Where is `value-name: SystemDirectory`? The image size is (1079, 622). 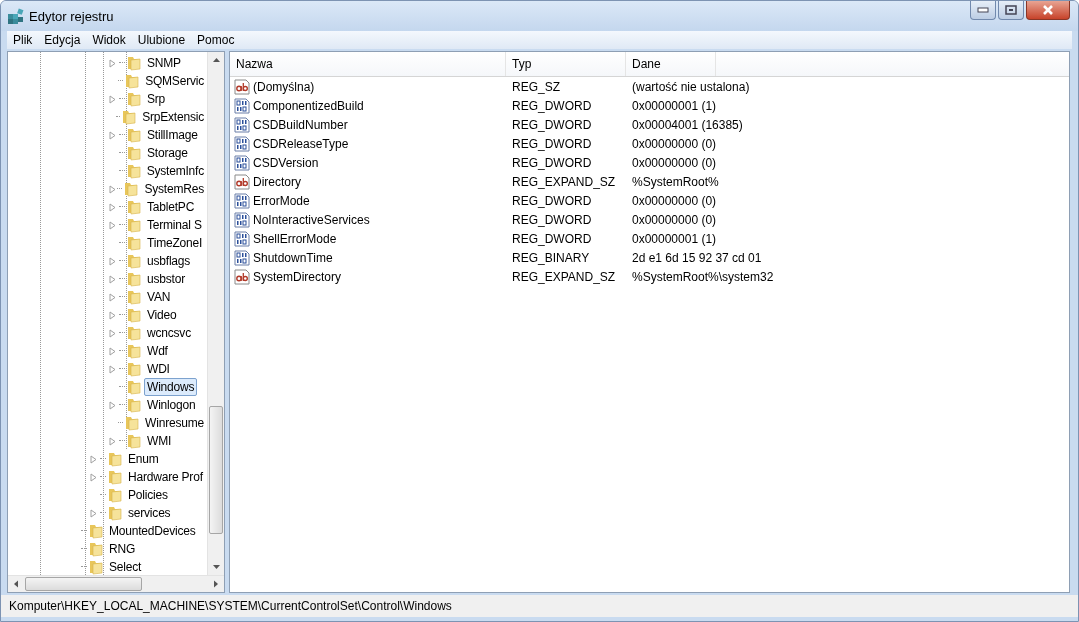
value-name: SystemDirectory is located at coordinates (297, 276).